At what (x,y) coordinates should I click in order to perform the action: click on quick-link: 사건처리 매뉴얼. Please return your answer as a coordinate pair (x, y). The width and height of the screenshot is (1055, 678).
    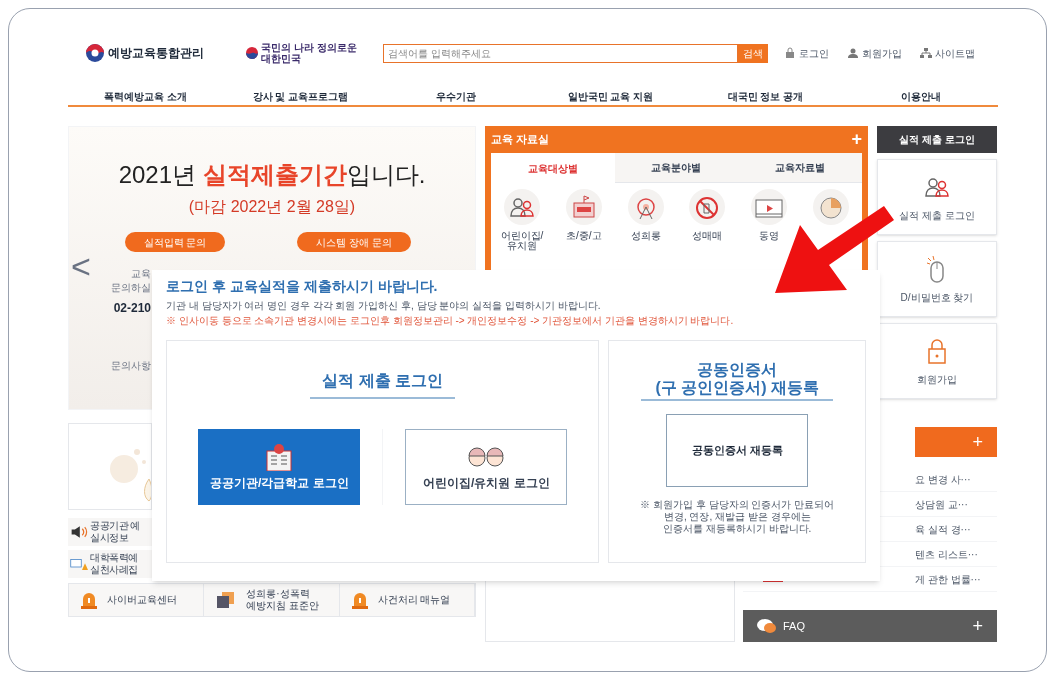
    Looking at the image, I should click on (407, 600).